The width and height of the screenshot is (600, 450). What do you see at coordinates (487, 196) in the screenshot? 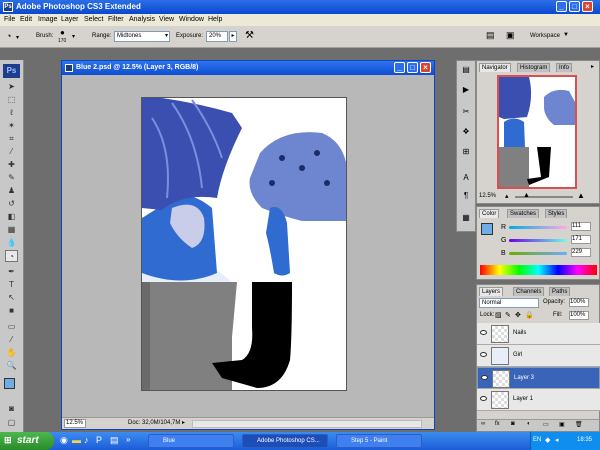
I see `navigator-zoom: 12.5%` at bounding box center [487, 196].